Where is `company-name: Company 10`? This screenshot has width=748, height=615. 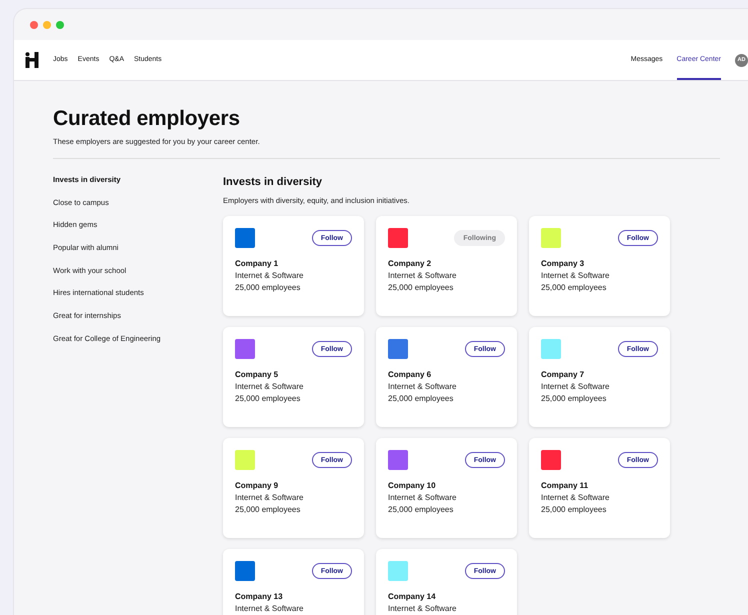 company-name: Company 10 is located at coordinates (412, 486).